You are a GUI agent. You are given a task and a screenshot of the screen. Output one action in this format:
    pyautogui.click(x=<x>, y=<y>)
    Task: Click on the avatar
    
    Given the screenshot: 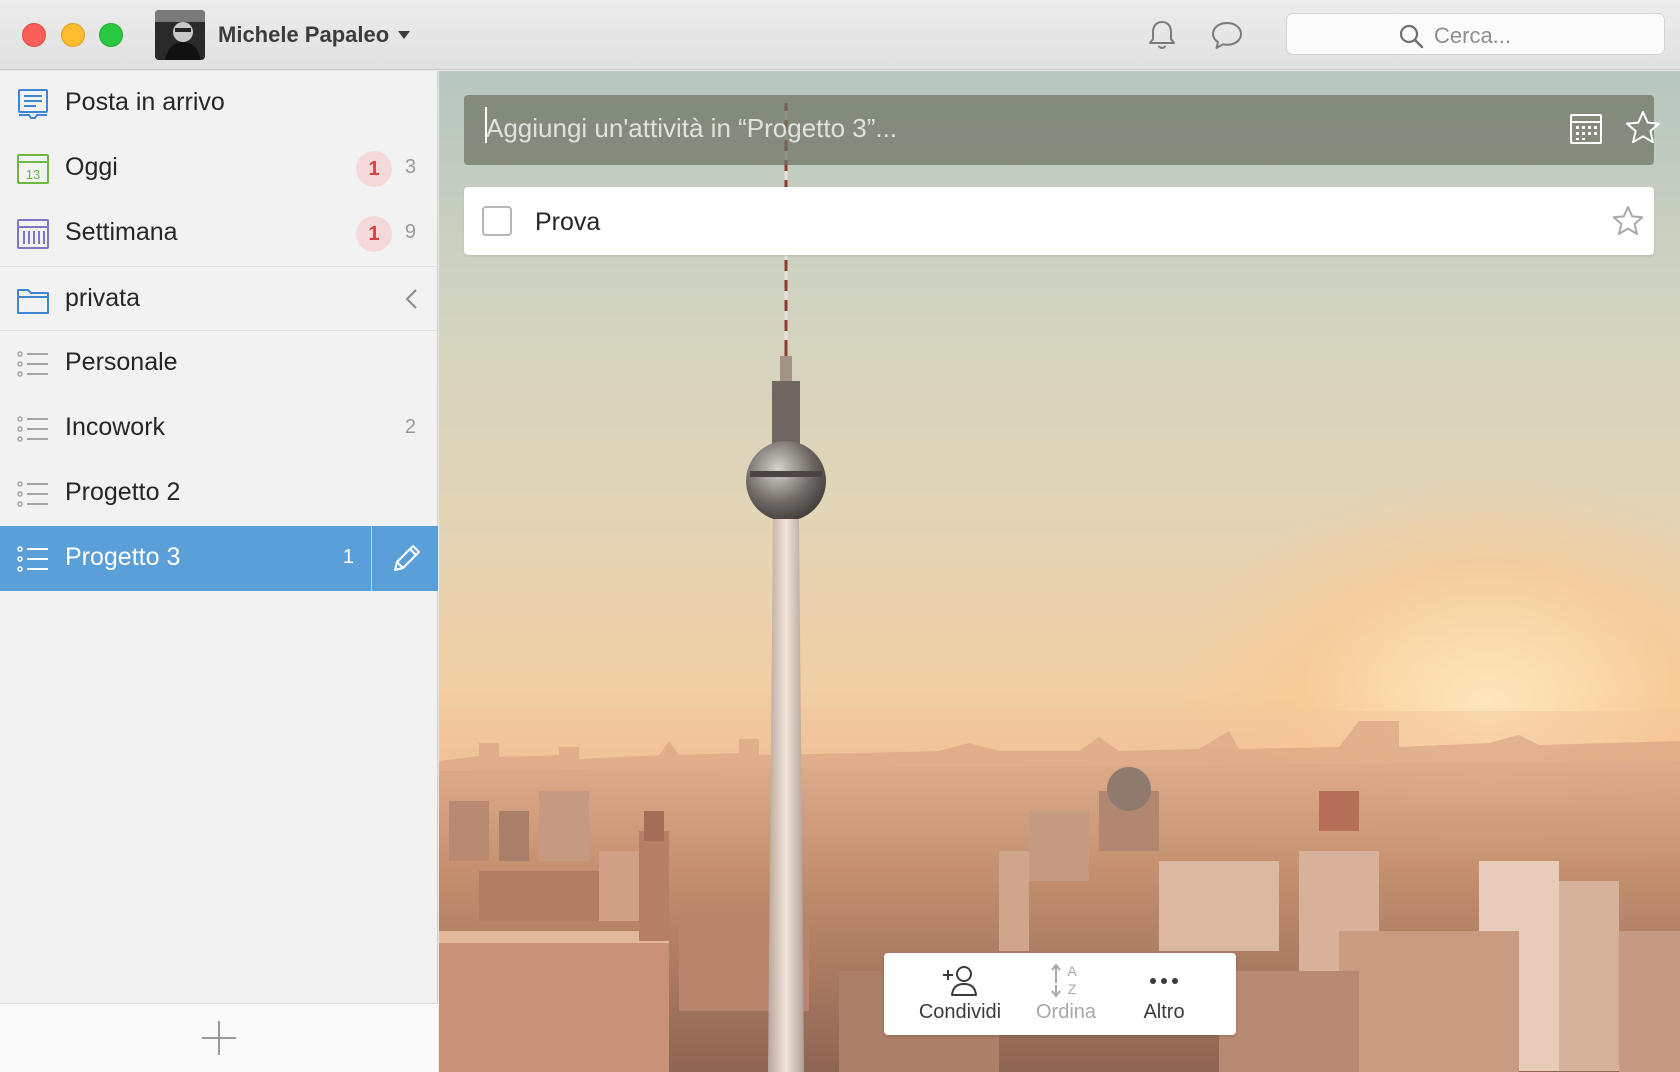 What is the action you would take?
    pyautogui.click(x=180, y=35)
    